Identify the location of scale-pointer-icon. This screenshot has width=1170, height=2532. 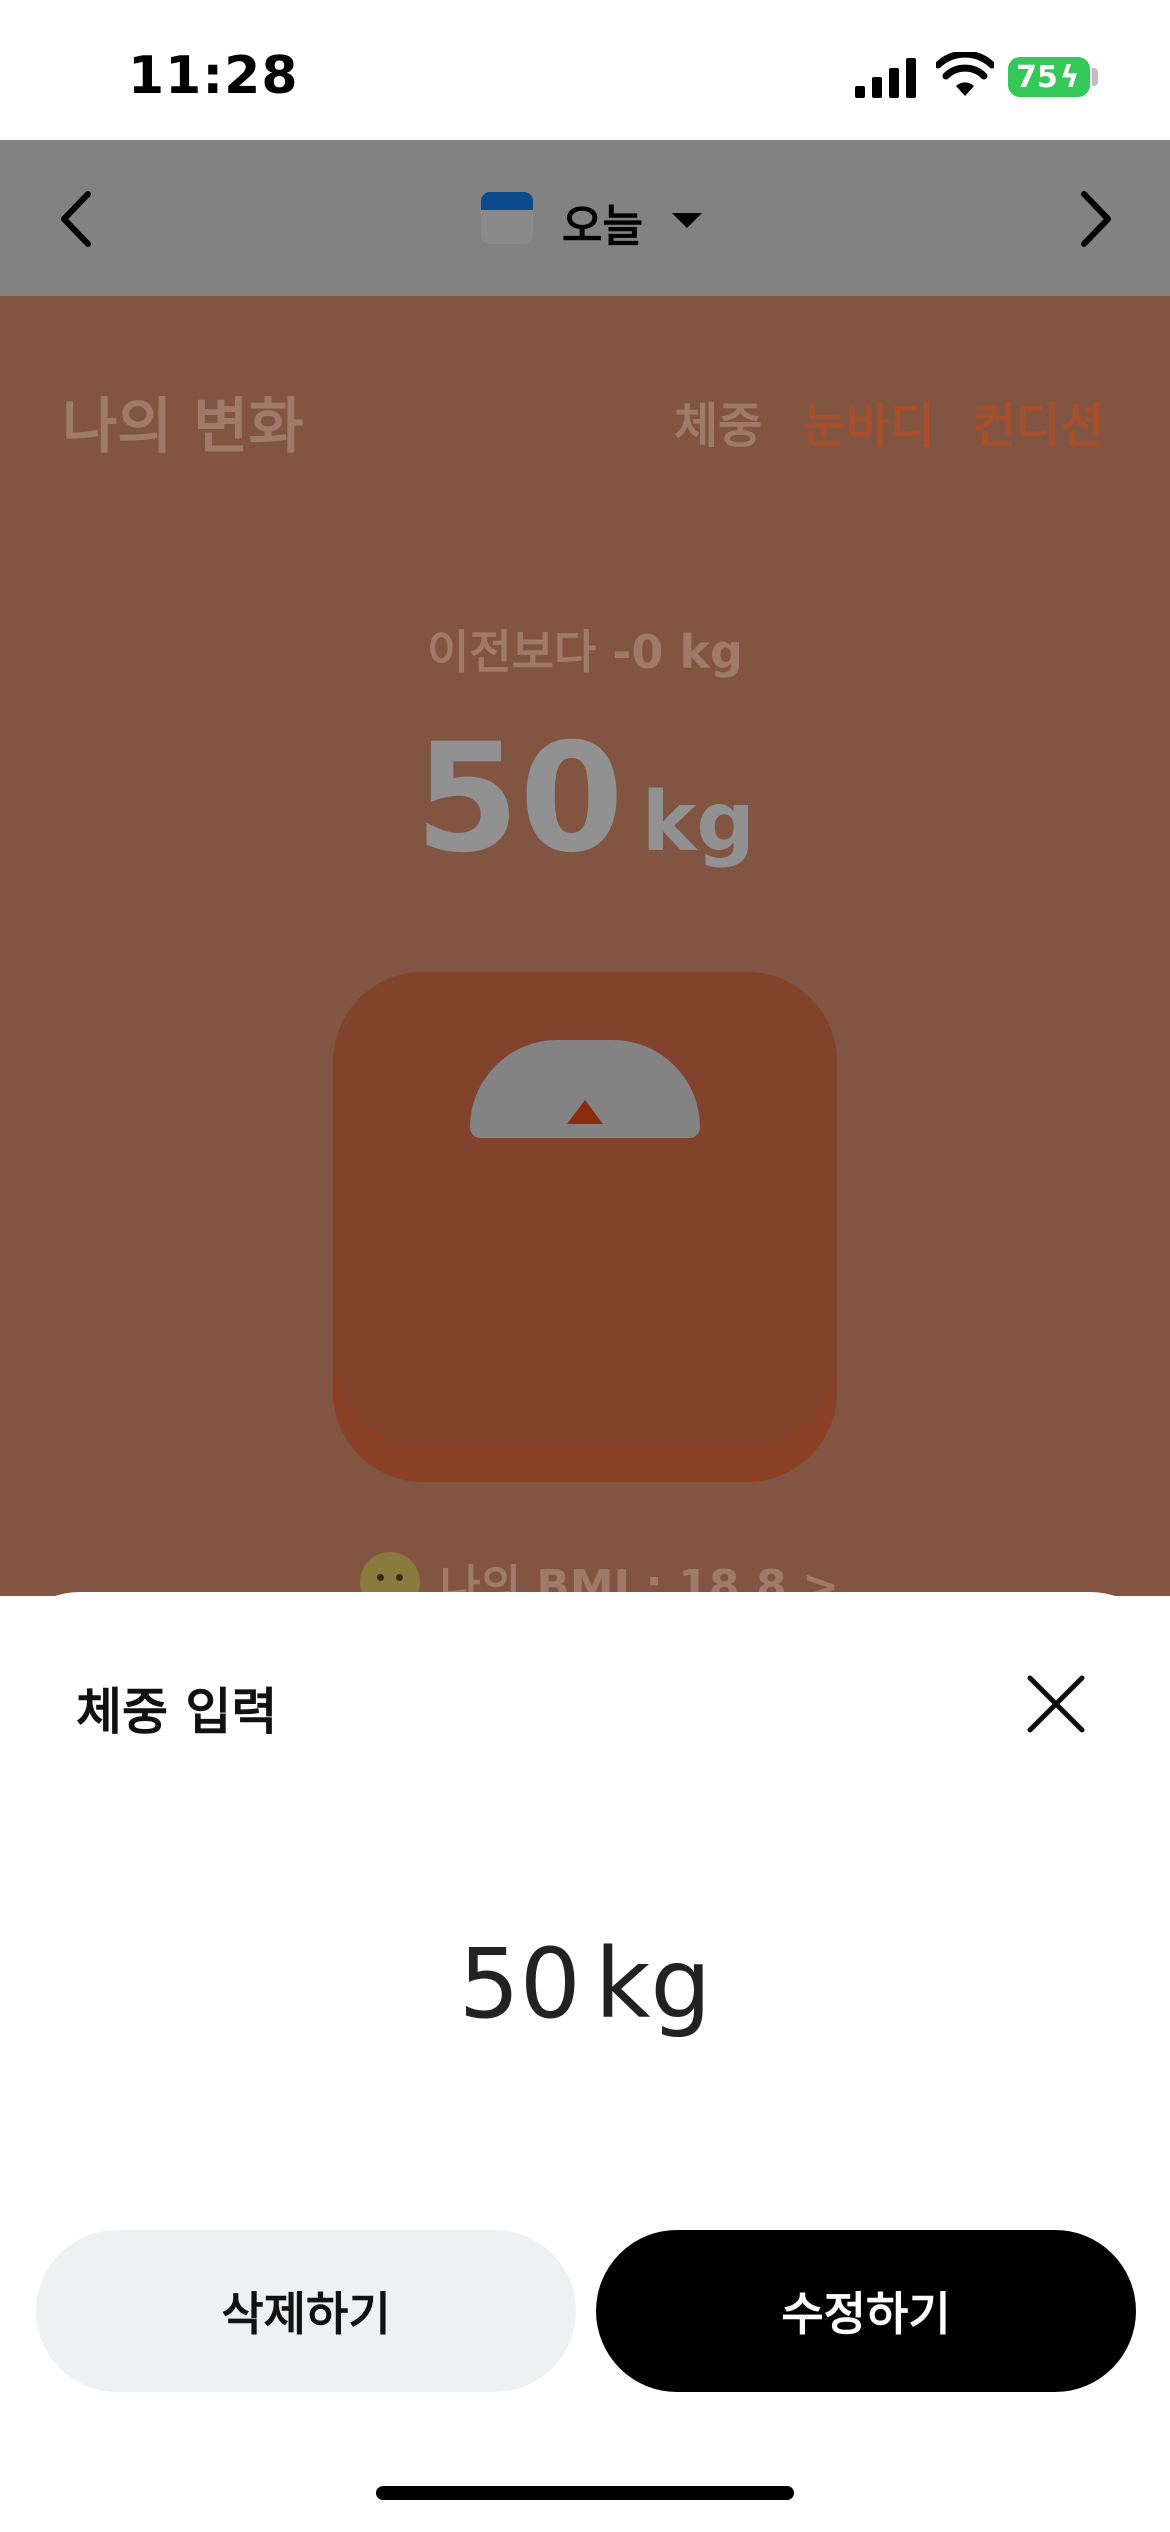
(585, 1112).